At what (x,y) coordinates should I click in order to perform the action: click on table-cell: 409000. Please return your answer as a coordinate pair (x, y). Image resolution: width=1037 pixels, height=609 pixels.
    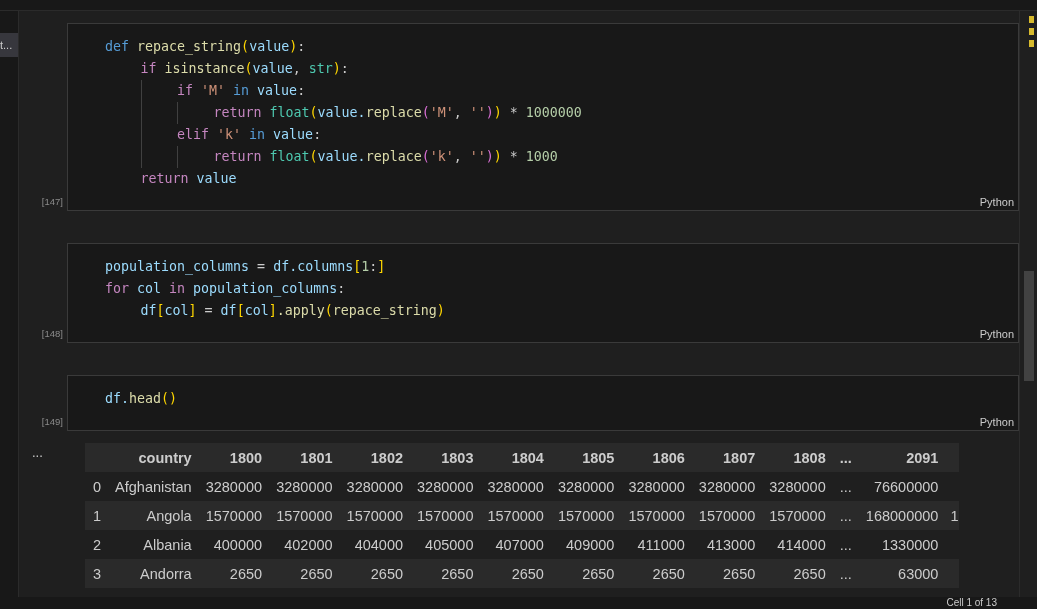
    Looking at the image, I should click on (590, 544).